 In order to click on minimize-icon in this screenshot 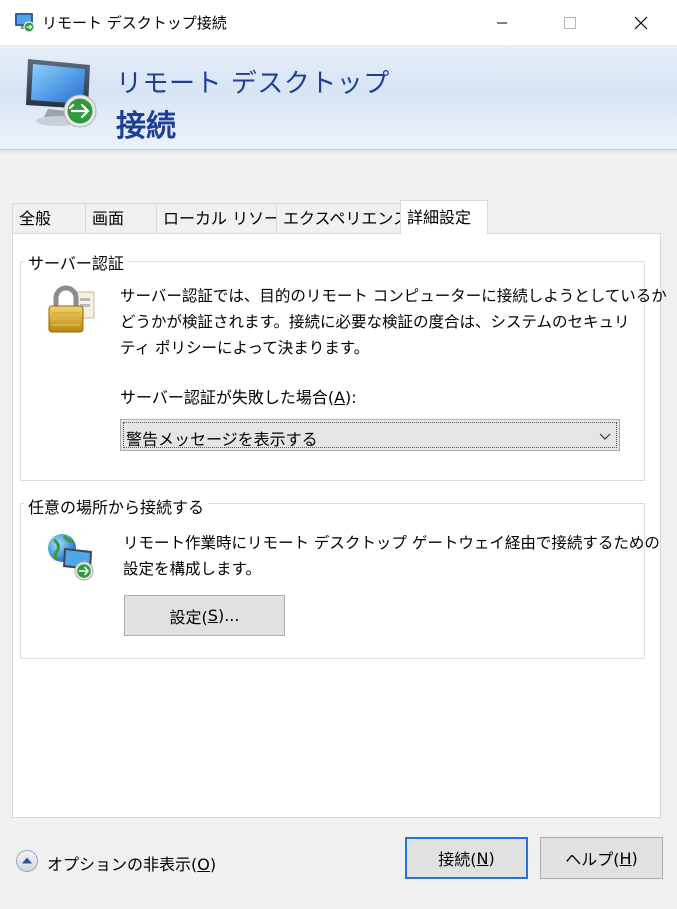, I will do `click(502, 22)`.